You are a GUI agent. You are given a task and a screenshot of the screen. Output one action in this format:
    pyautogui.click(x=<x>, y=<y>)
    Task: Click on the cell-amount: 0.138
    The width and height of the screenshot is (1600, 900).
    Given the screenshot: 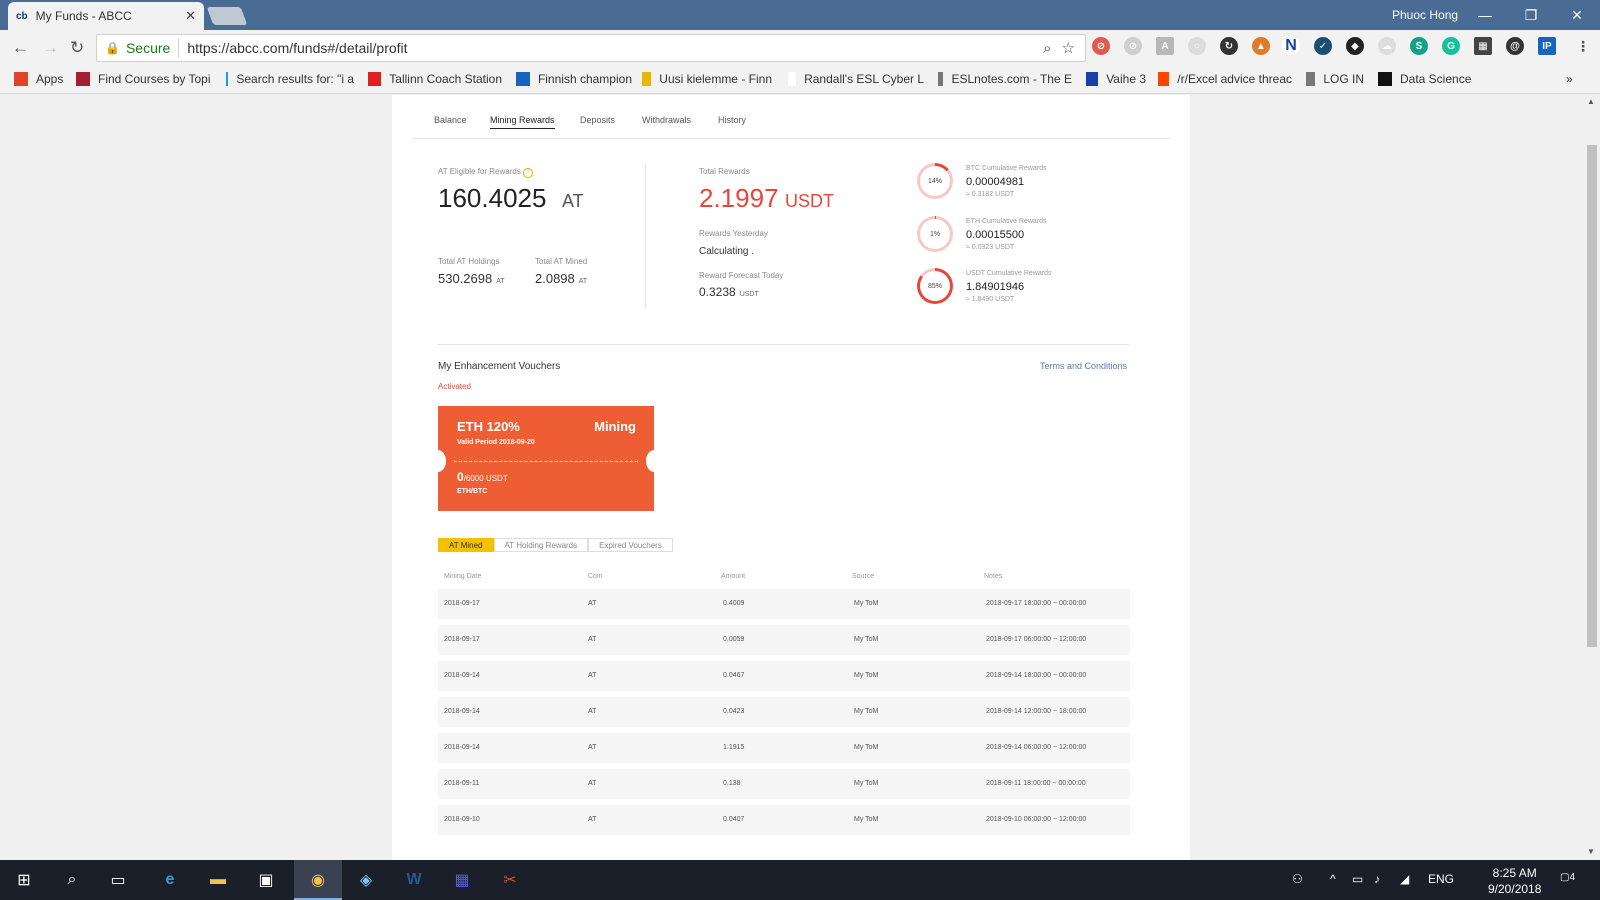 What is the action you would take?
    pyautogui.click(x=732, y=783)
    